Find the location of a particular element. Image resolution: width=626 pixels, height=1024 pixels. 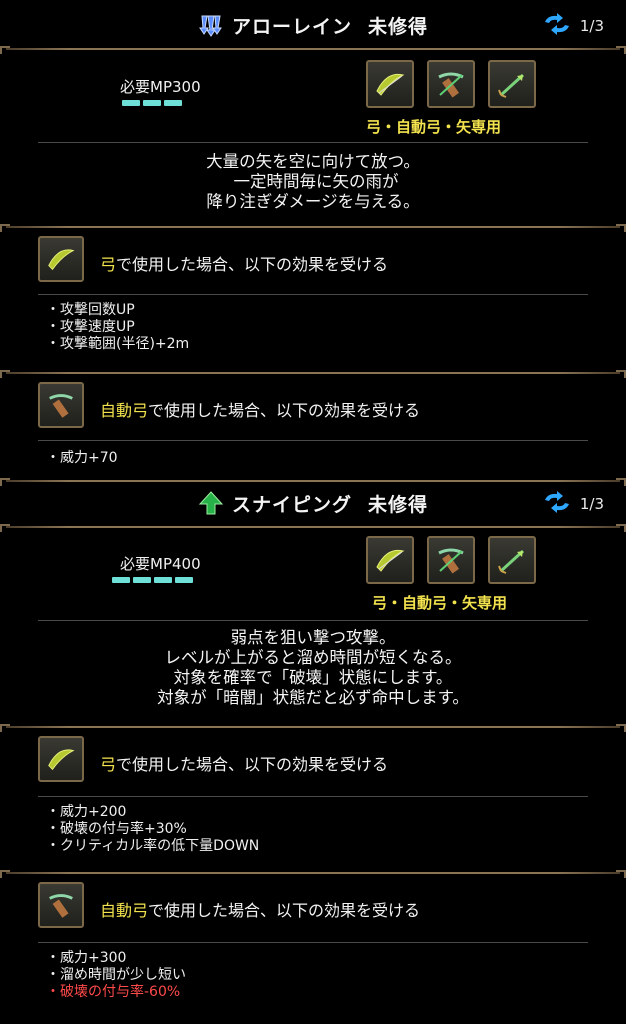

effect-list: ・威力+300 ・溜め時間が少し短い ・破壊の付与率-60% is located at coordinates (116, 975).